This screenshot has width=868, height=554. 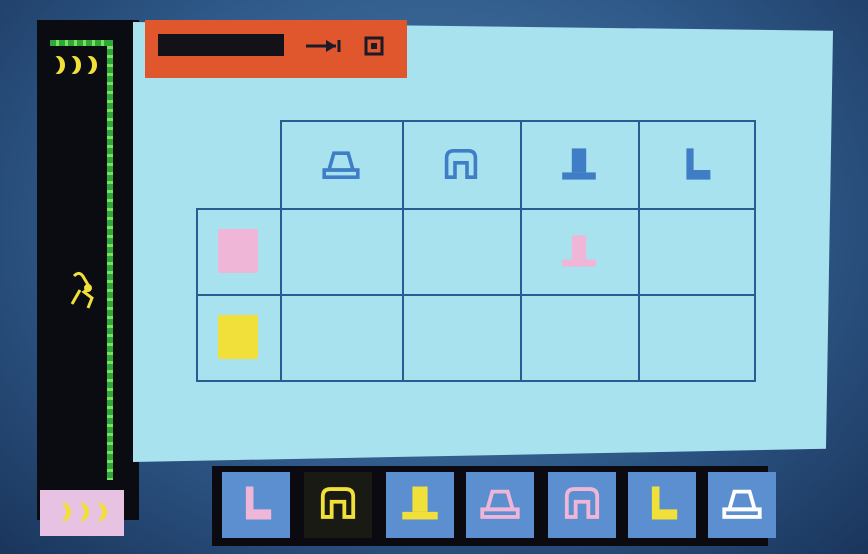 What do you see at coordinates (221, 45) in the screenshot?
I see `progress-bar-icon` at bounding box center [221, 45].